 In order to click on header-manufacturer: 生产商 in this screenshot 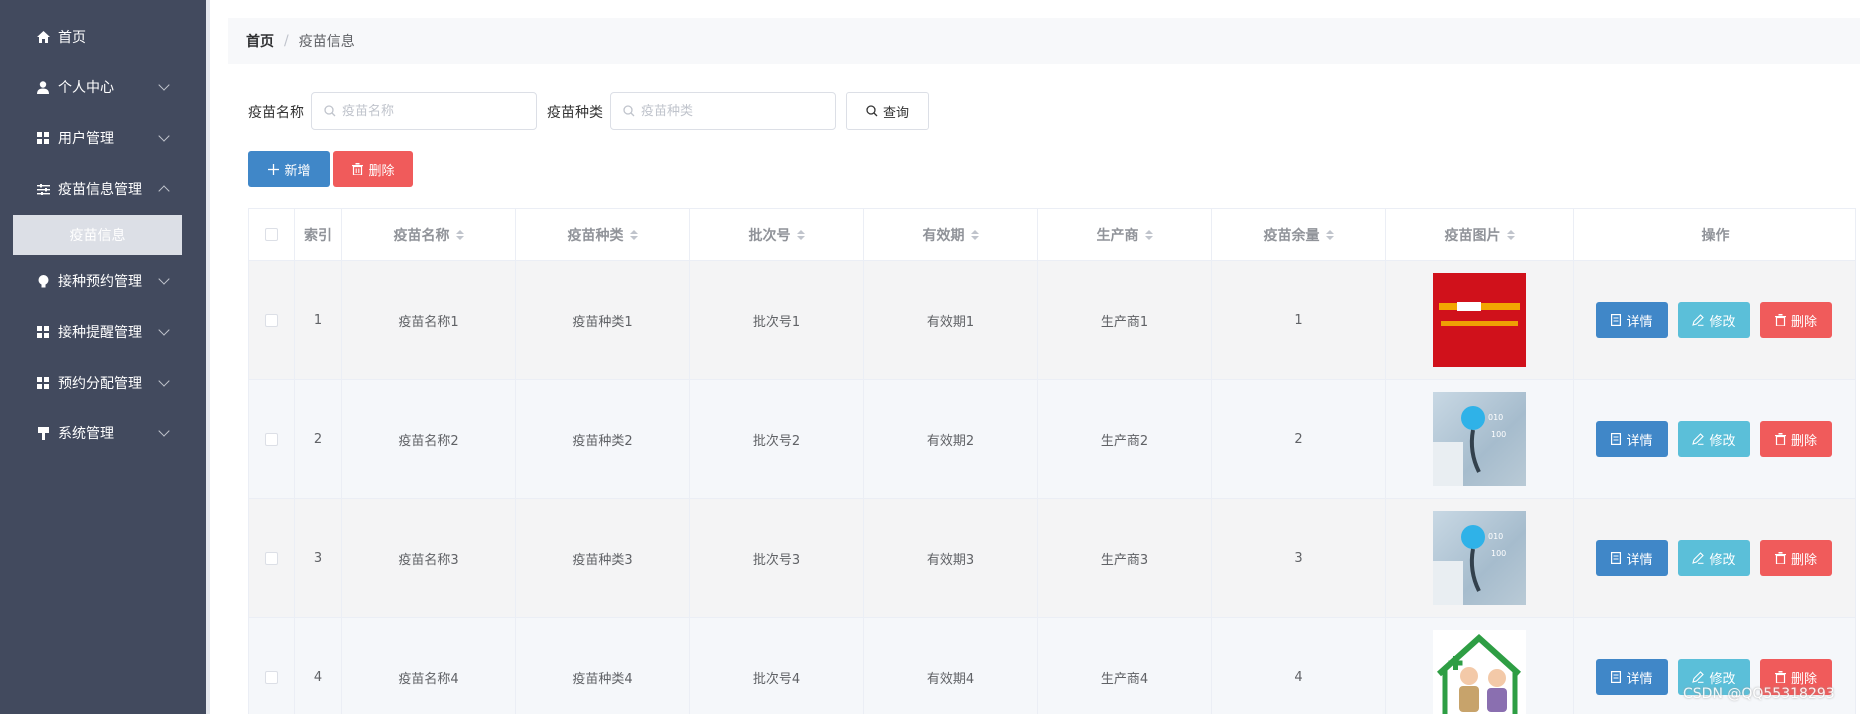, I will do `click(1125, 234)`.